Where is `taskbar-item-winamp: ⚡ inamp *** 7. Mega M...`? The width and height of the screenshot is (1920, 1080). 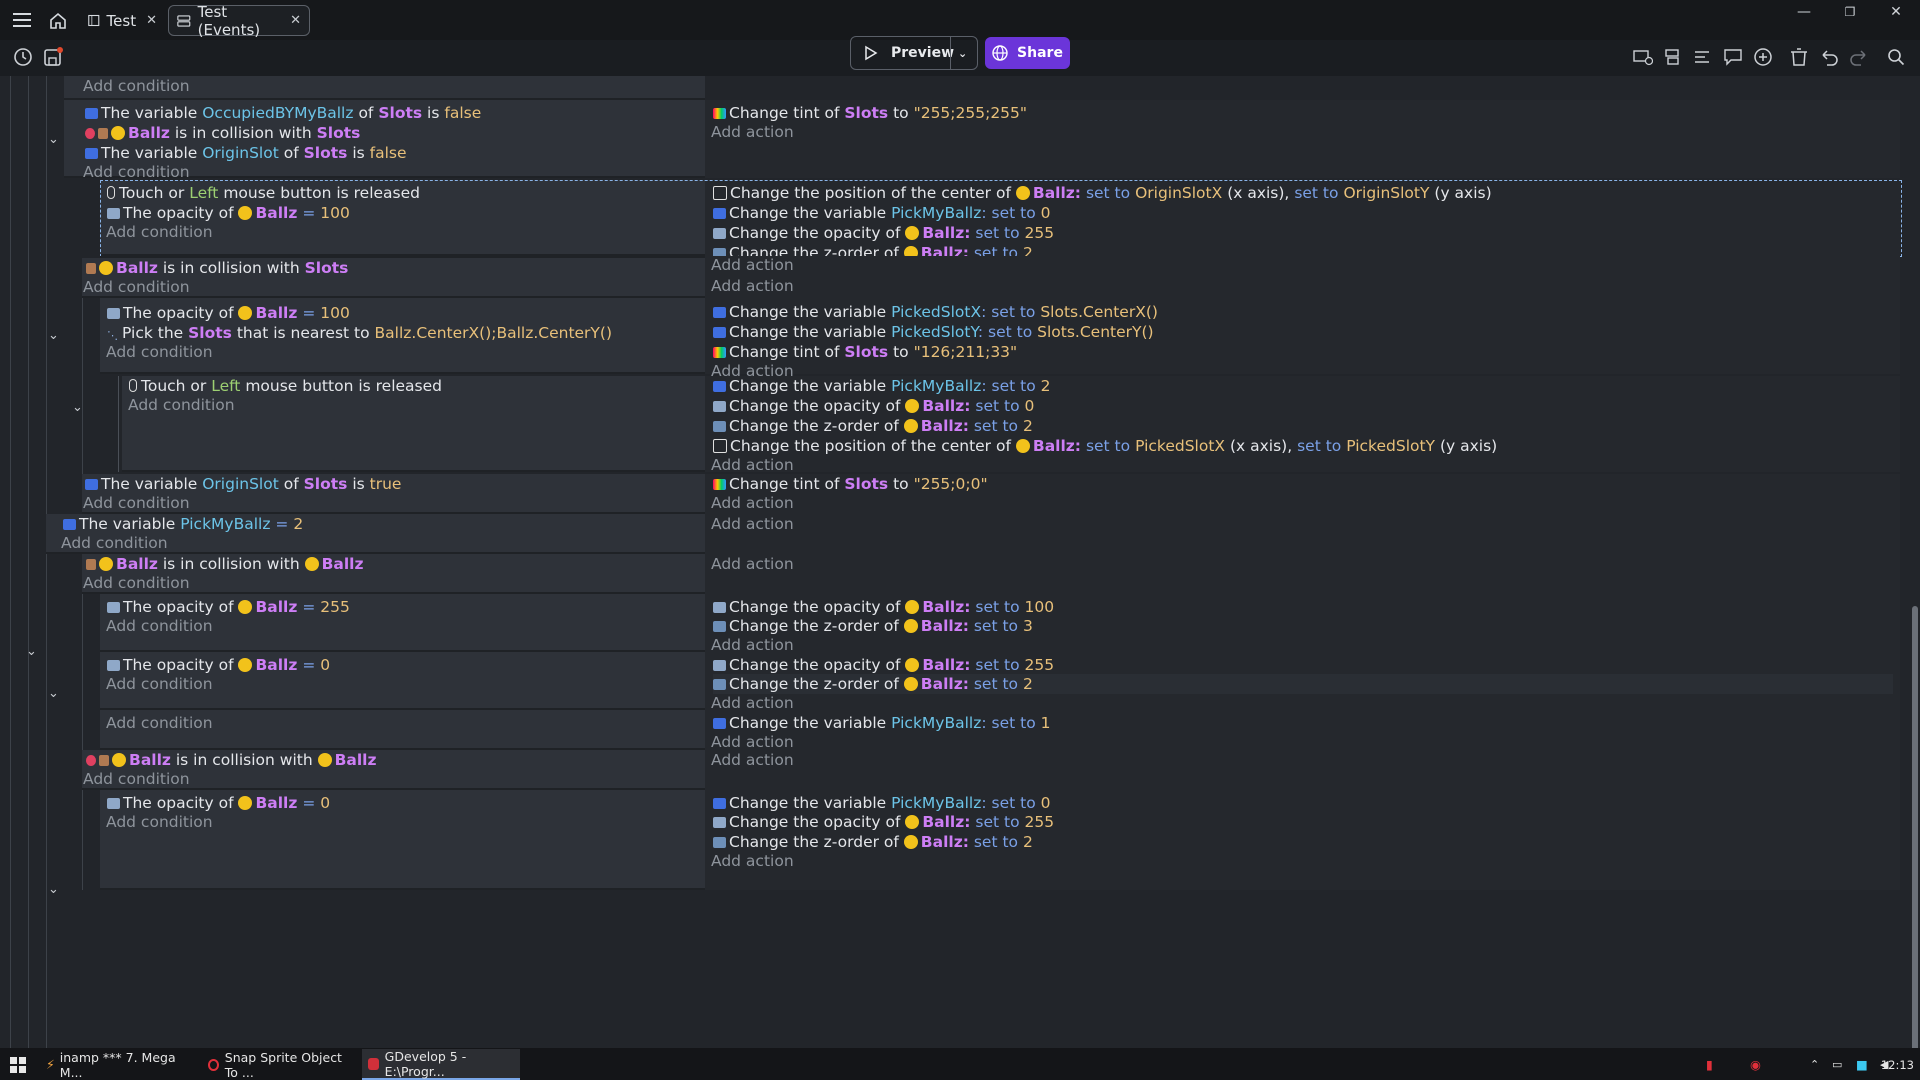 taskbar-item-winamp: ⚡ inamp *** 7. Mega M... is located at coordinates (119, 1064).